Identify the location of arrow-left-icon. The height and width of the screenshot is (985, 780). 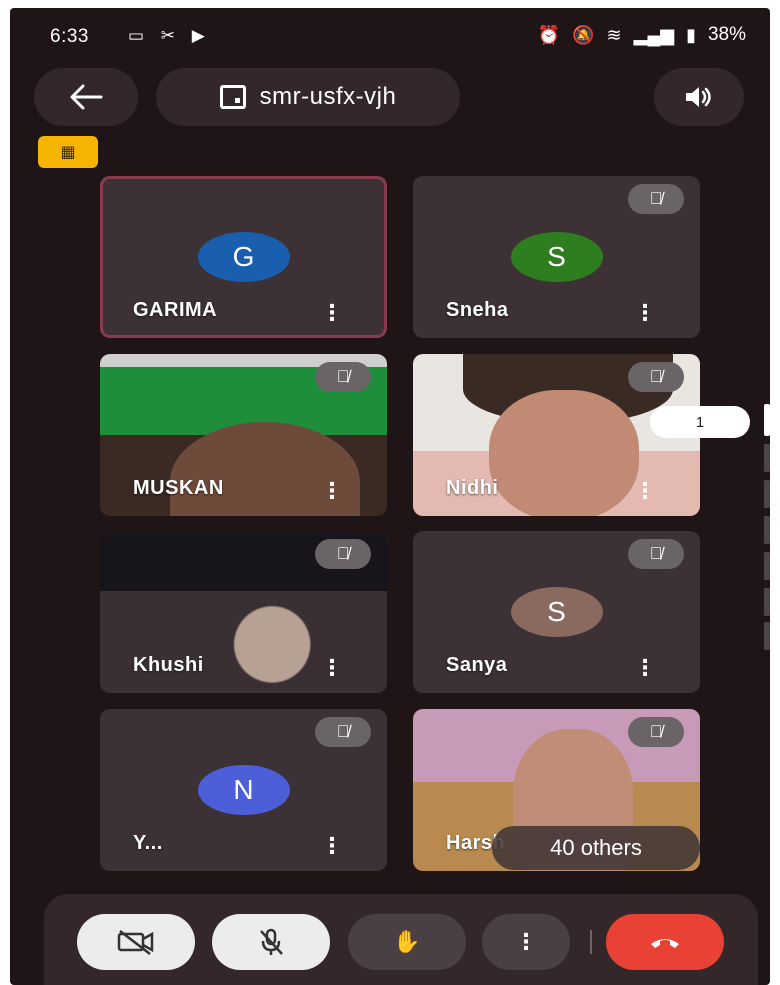
(86, 97).